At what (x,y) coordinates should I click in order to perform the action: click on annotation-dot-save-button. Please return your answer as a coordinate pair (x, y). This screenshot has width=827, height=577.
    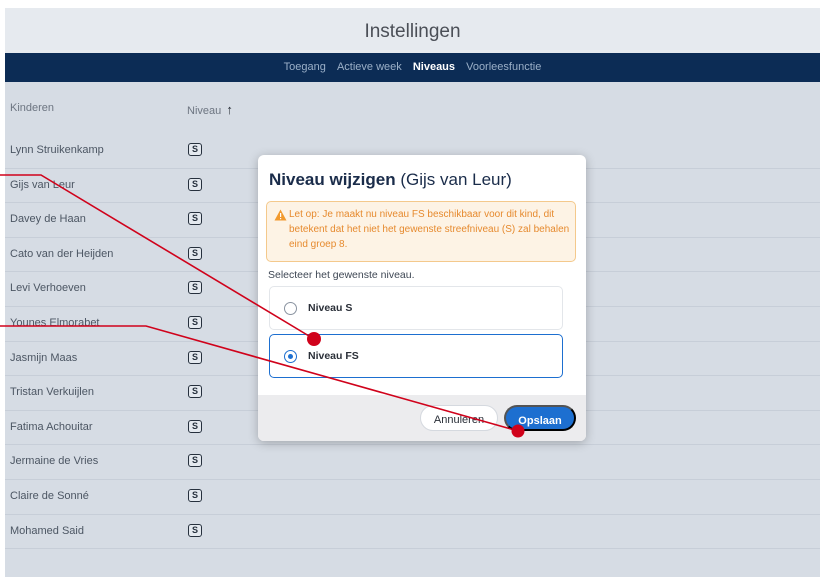
    Looking at the image, I should click on (518, 431).